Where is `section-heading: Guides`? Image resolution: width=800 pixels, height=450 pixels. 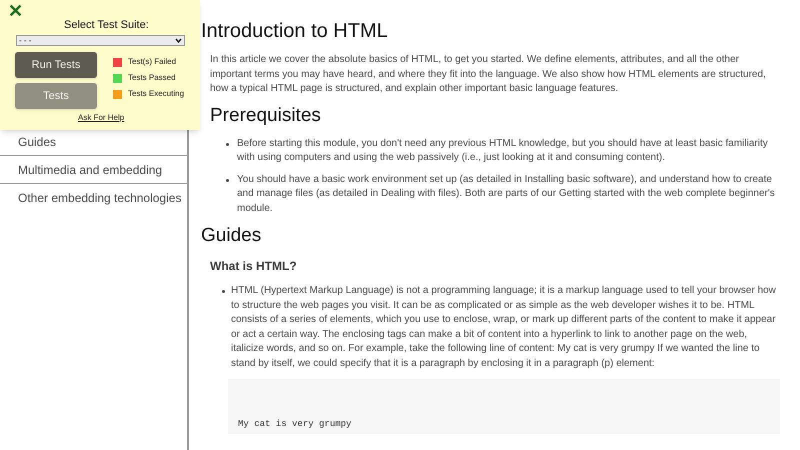 section-heading: Guides is located at coordinates (231, 236).